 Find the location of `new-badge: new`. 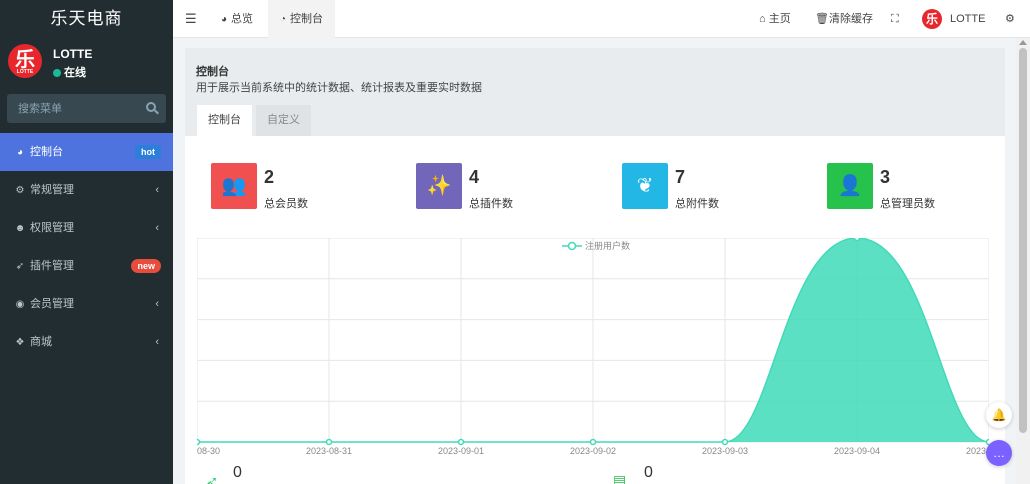

new-badge: new is located at coordinates (146, 266).